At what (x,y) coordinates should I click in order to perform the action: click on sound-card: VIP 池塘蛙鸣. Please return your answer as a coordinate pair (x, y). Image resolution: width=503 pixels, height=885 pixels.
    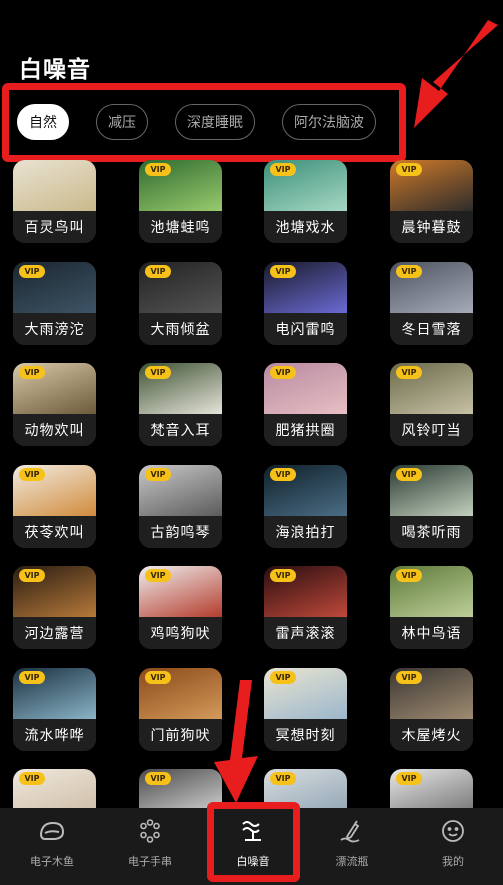
    Looking at the image, I should click on (180, 201).